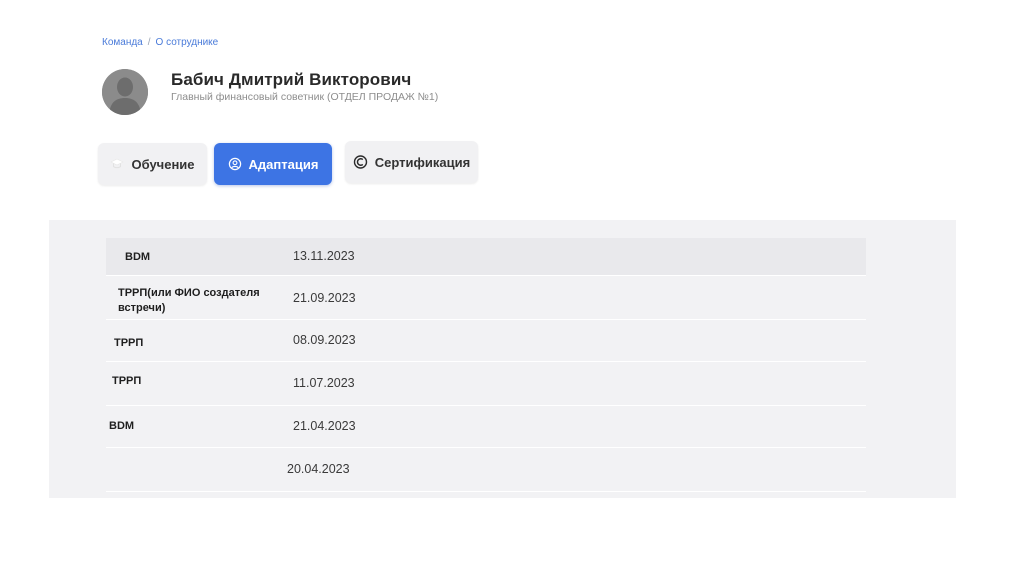  I want to click on meeting-date: 13.11.2023, so click(324, 256).